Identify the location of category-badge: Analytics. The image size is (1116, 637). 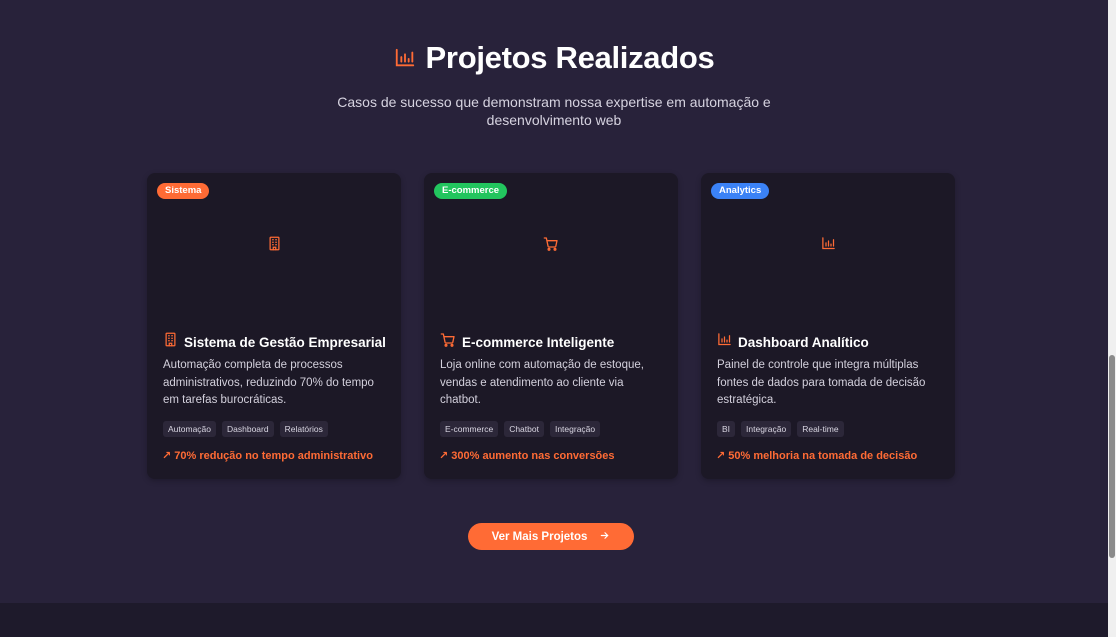
(740, 191).